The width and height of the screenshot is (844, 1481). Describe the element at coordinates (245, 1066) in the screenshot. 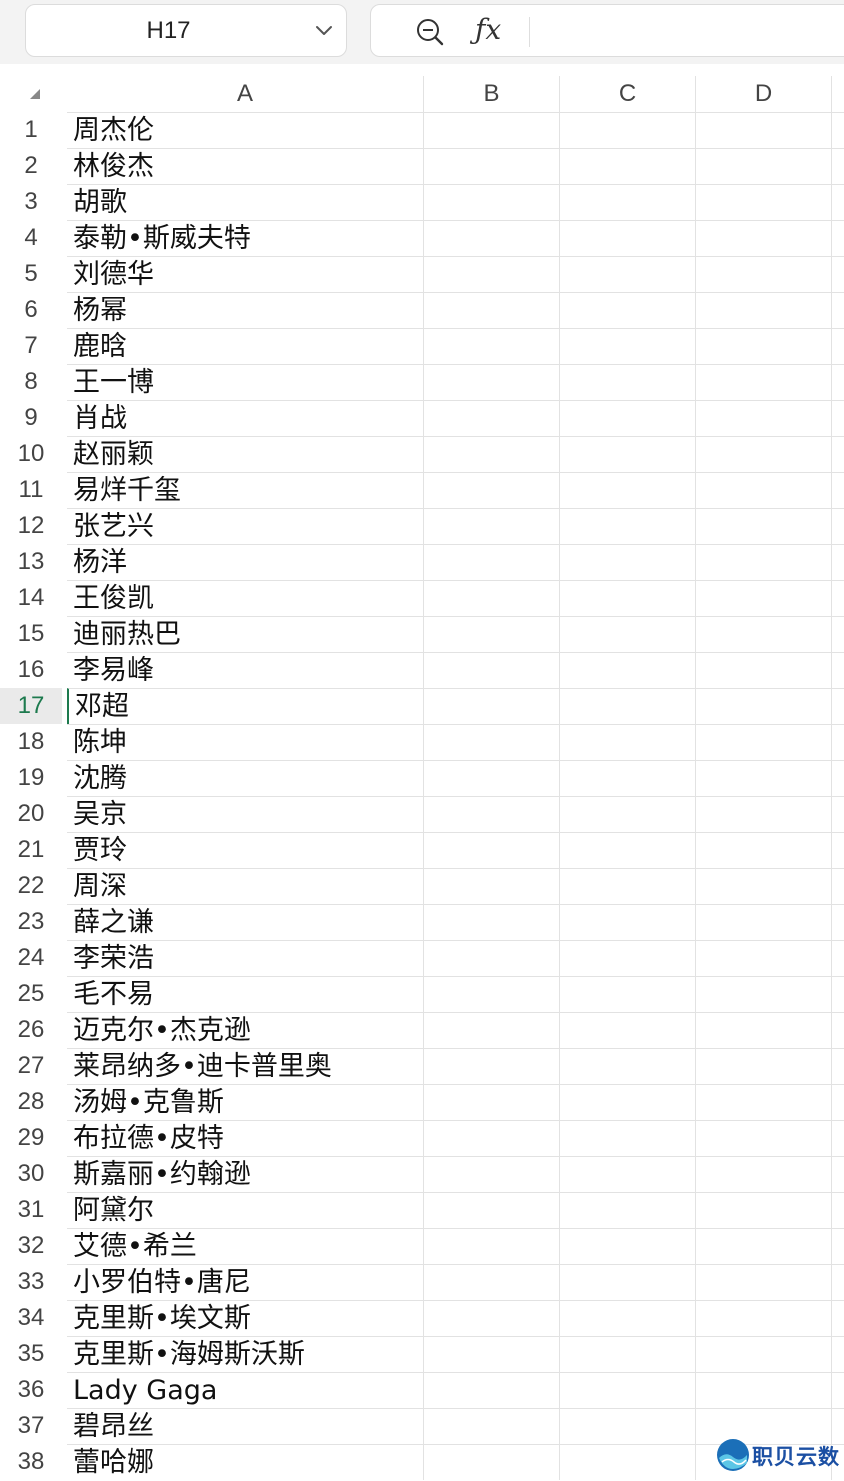

I see `cell-a: 莱昂纳多•迪卡普里奥` at that location.